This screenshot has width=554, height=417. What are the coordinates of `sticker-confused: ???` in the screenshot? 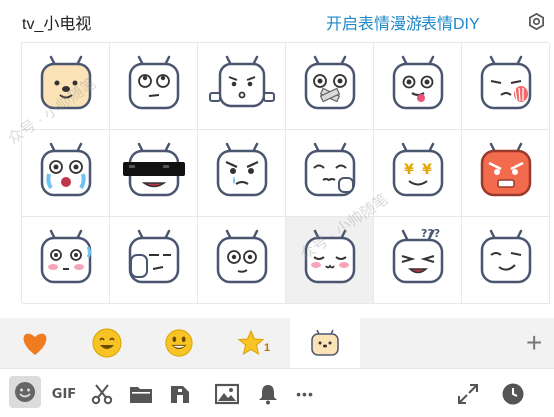 It's located at (418, 260).